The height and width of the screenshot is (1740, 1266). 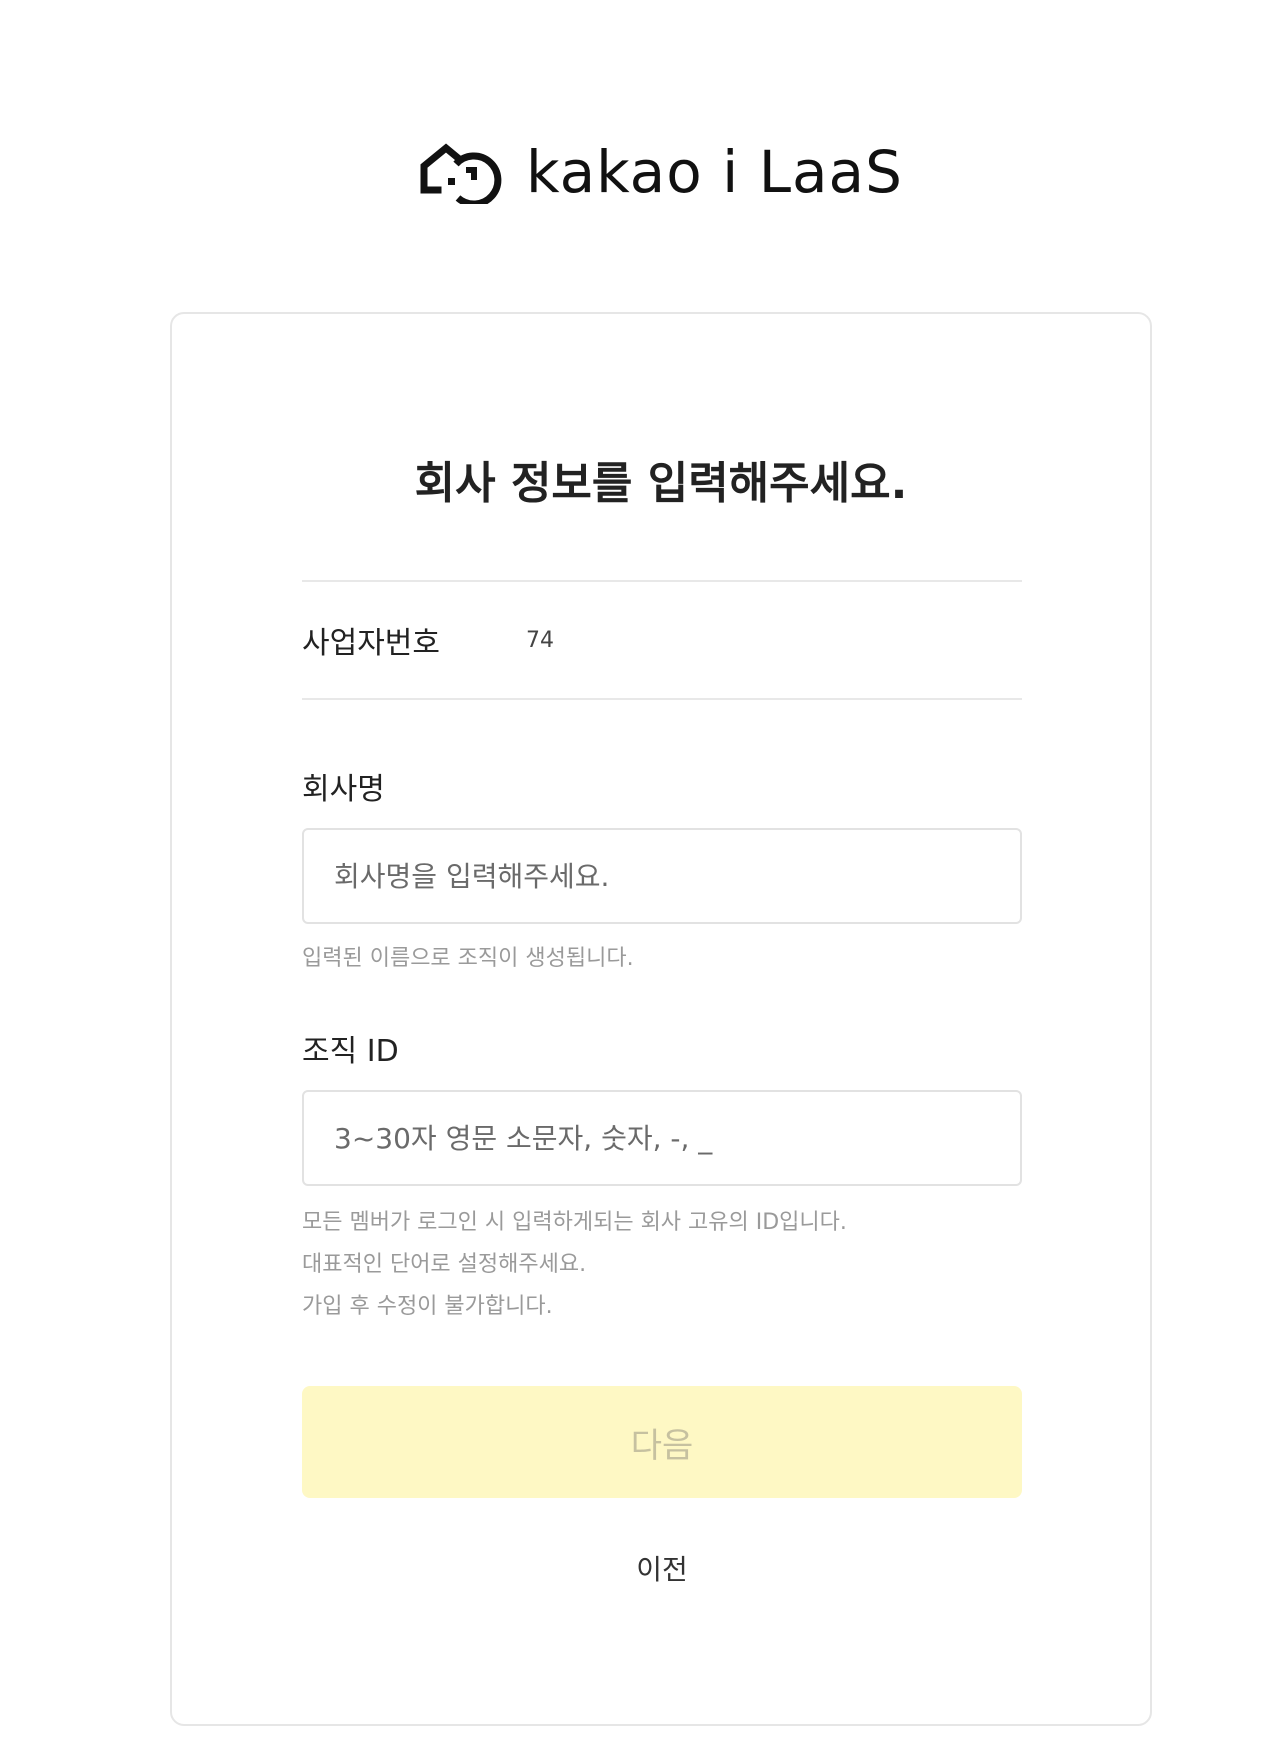 I want to click on brand-header: kakao i LaaS, so click(x=660, y=172).